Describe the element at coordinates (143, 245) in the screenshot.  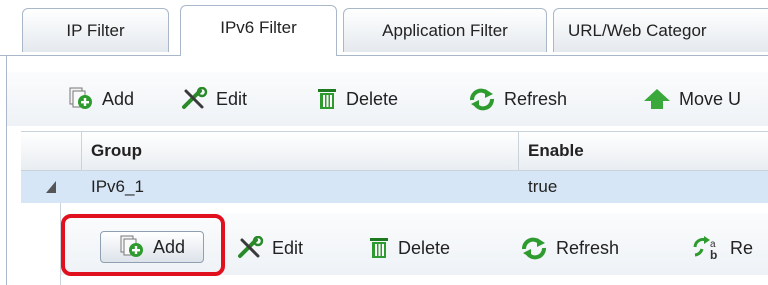
I see `highlight-box` at that location.